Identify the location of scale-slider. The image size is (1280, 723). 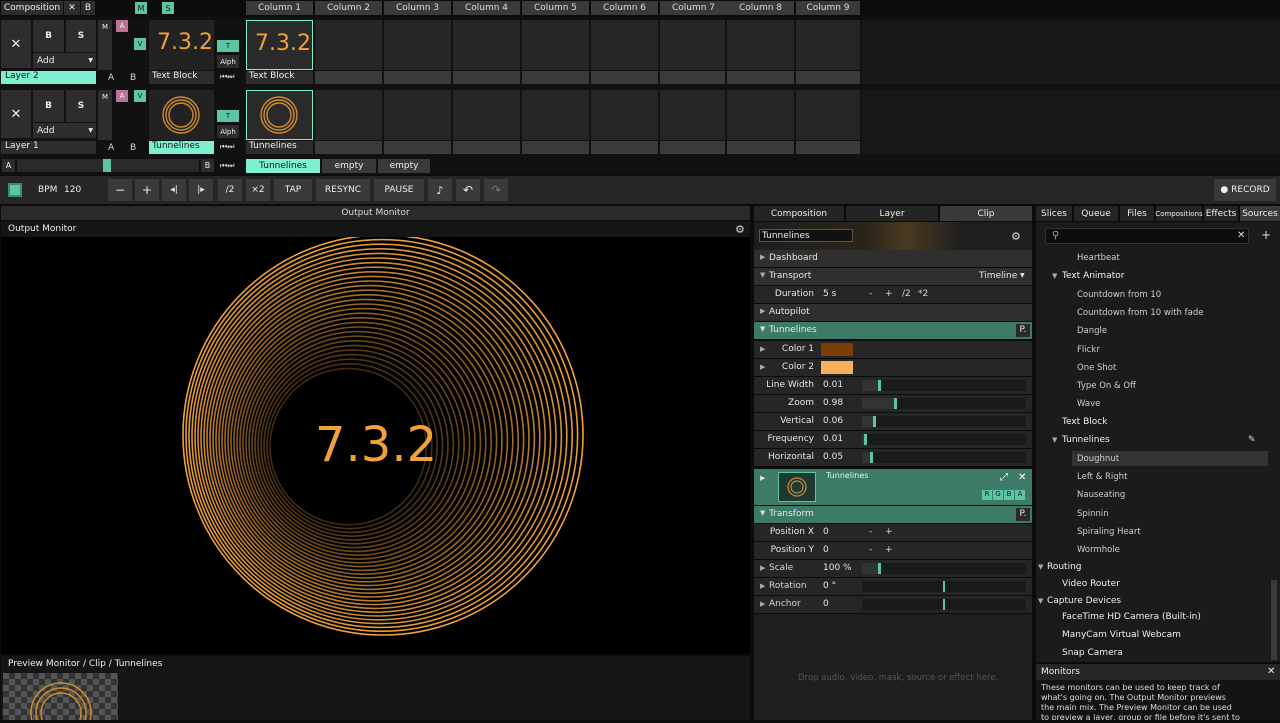
(944, 568).